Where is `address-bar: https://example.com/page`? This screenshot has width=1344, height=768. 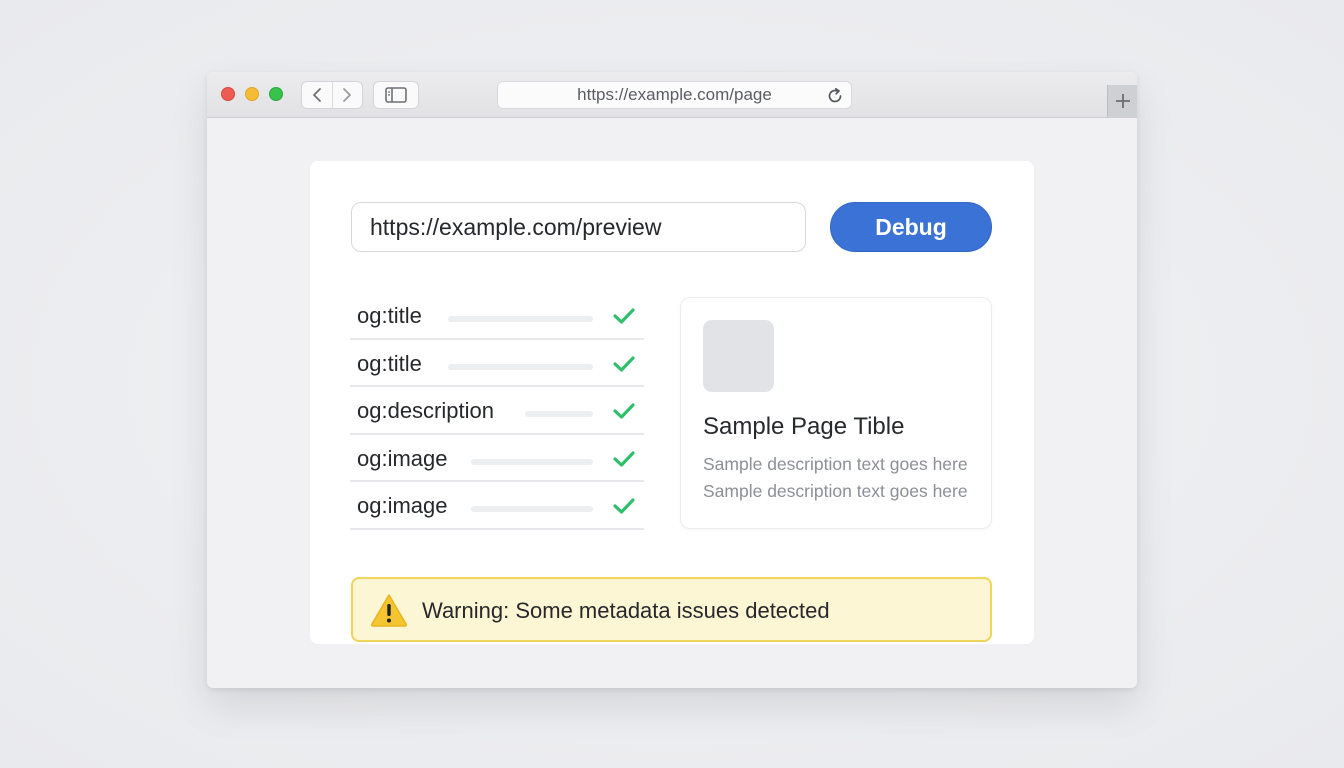
address-bar: https://example.com/page is located at coordinates (674, 95).